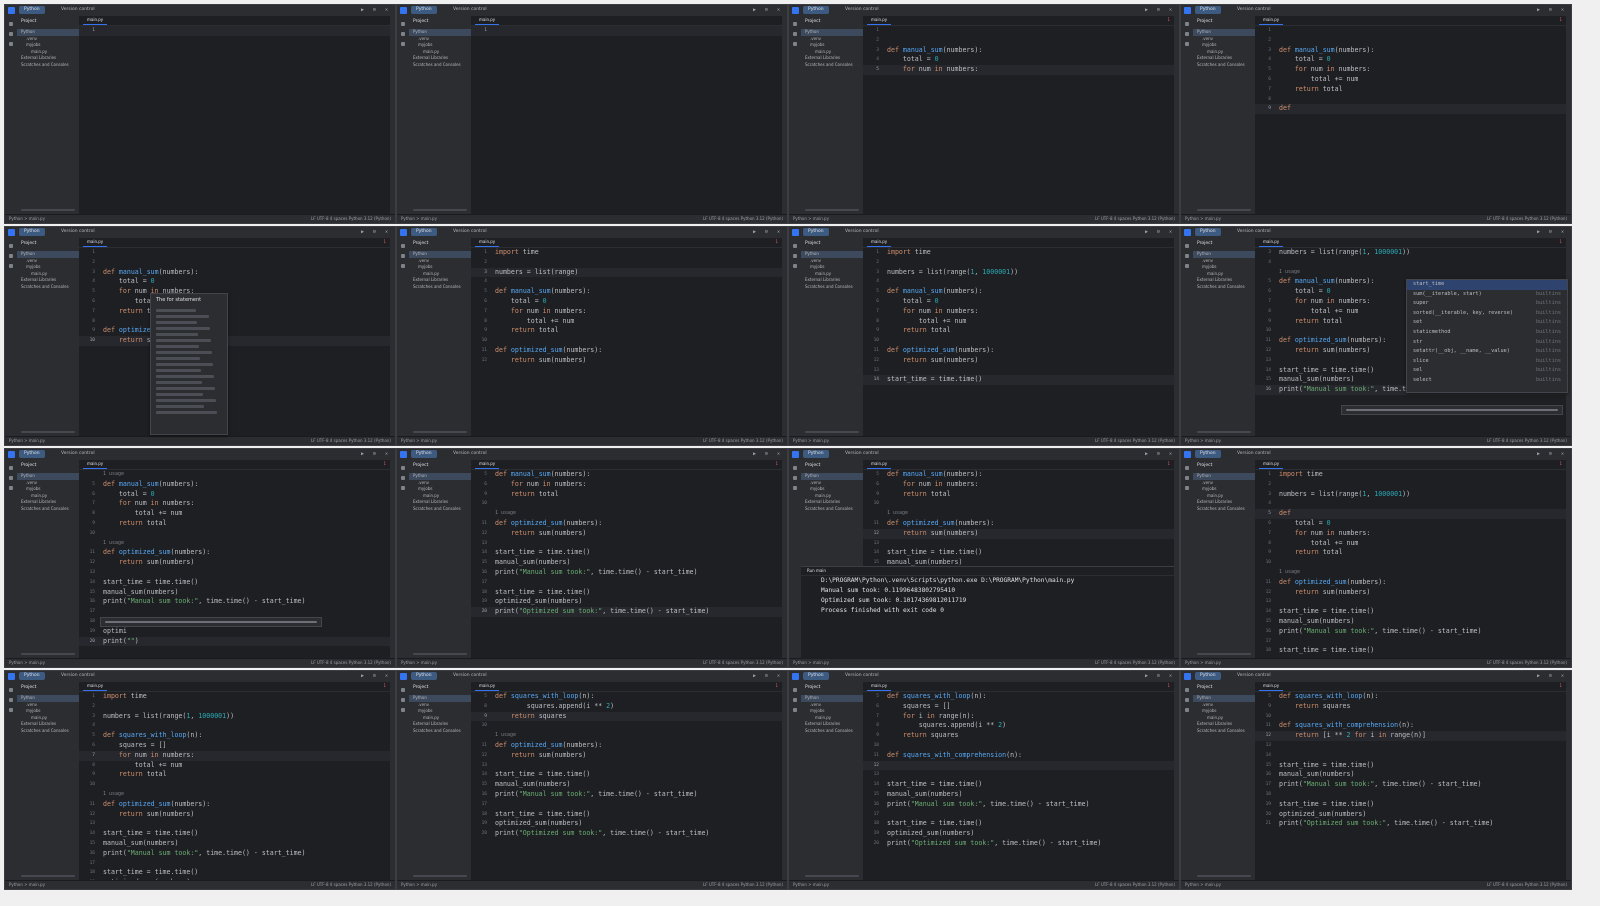  Describe the element at coordinates (1410, 514) in the screenshot. I see `code-line: 5 def` at that location.